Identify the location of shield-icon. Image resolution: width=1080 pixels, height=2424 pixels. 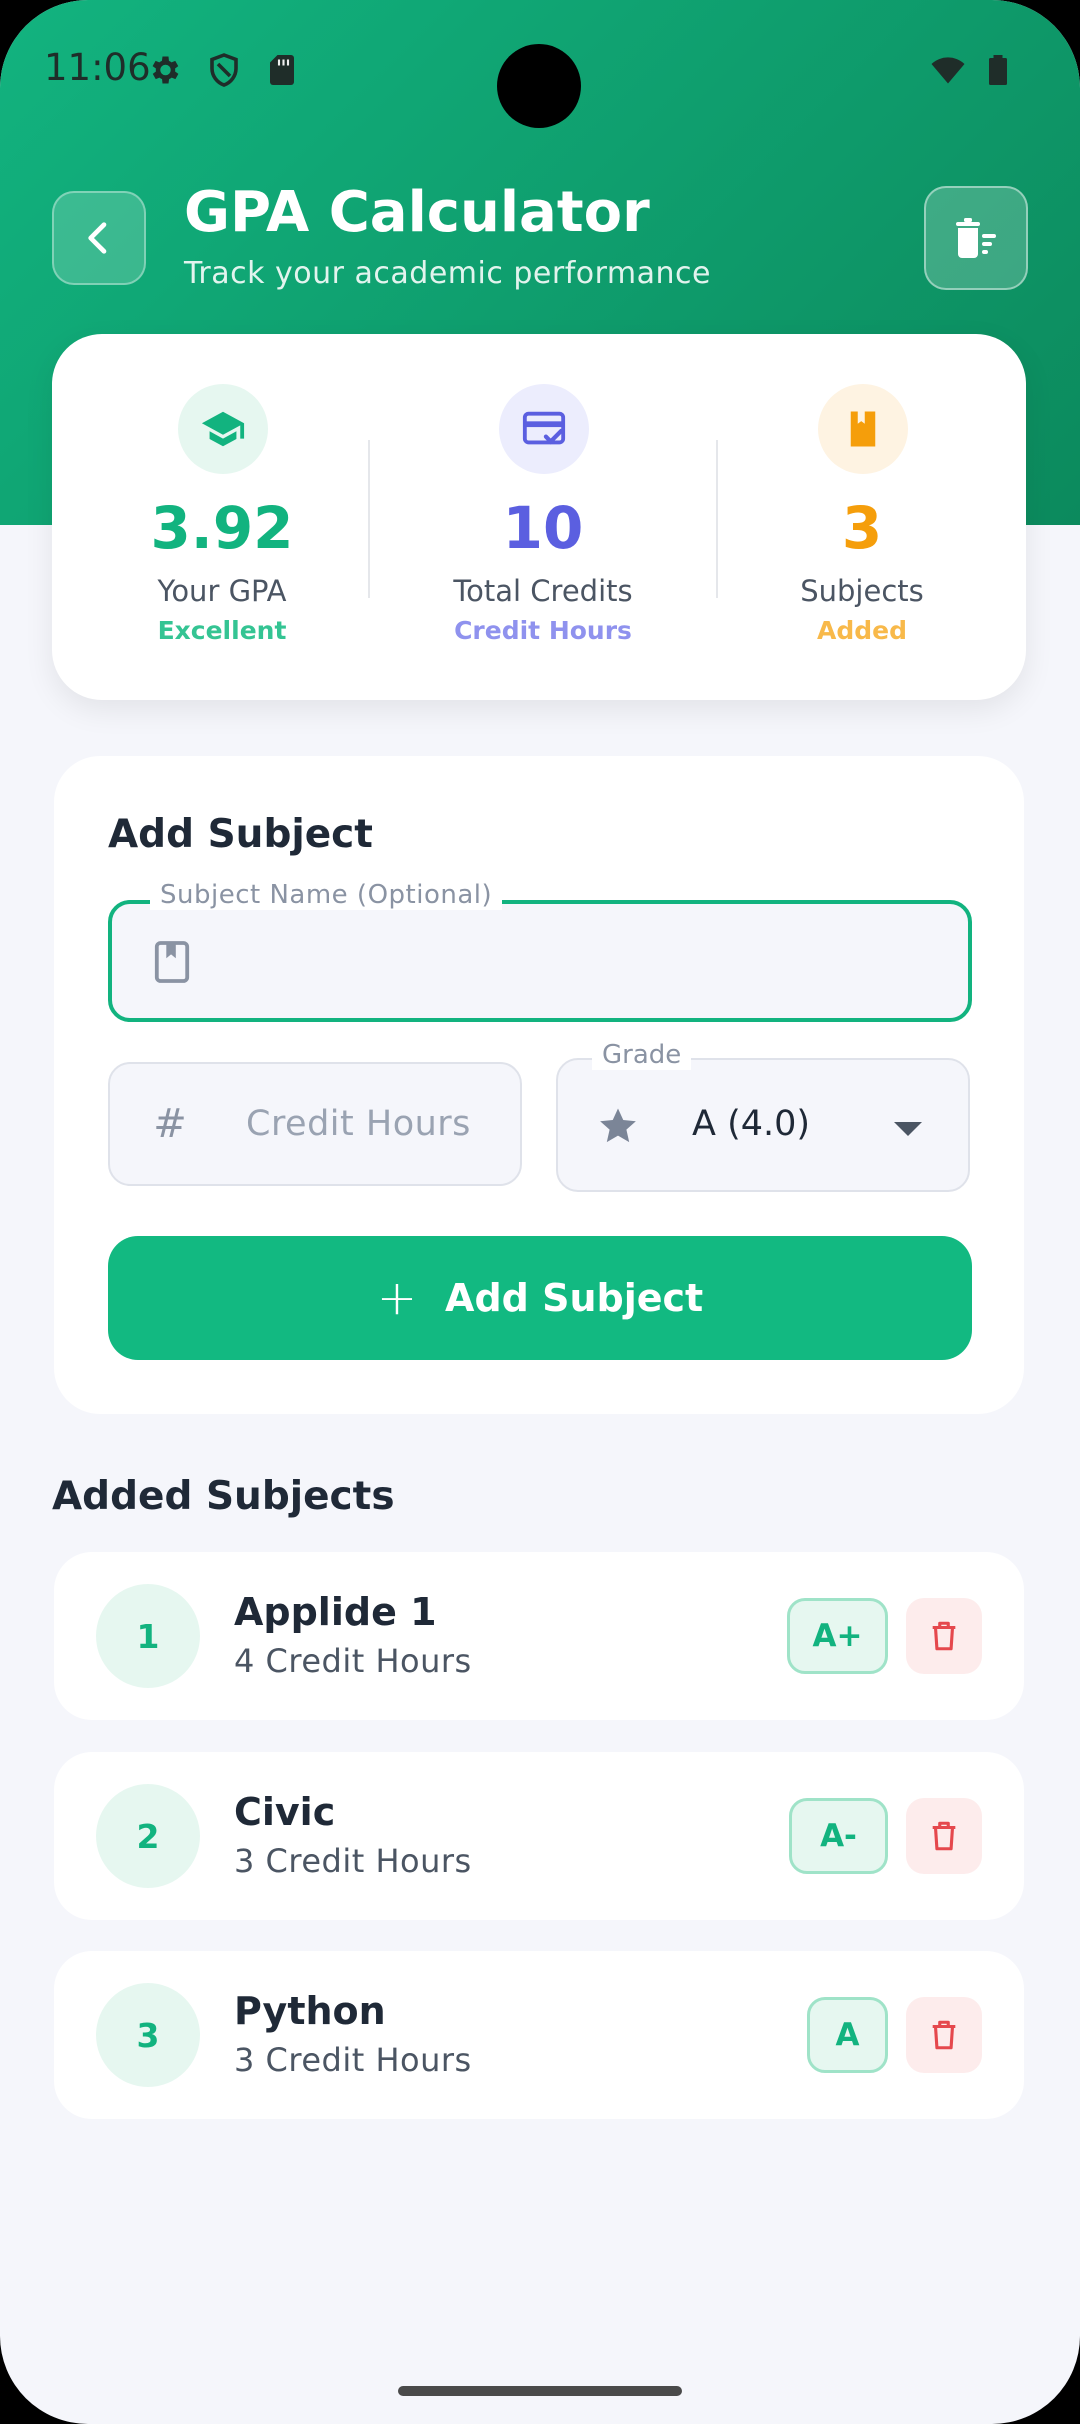
(224, 70).